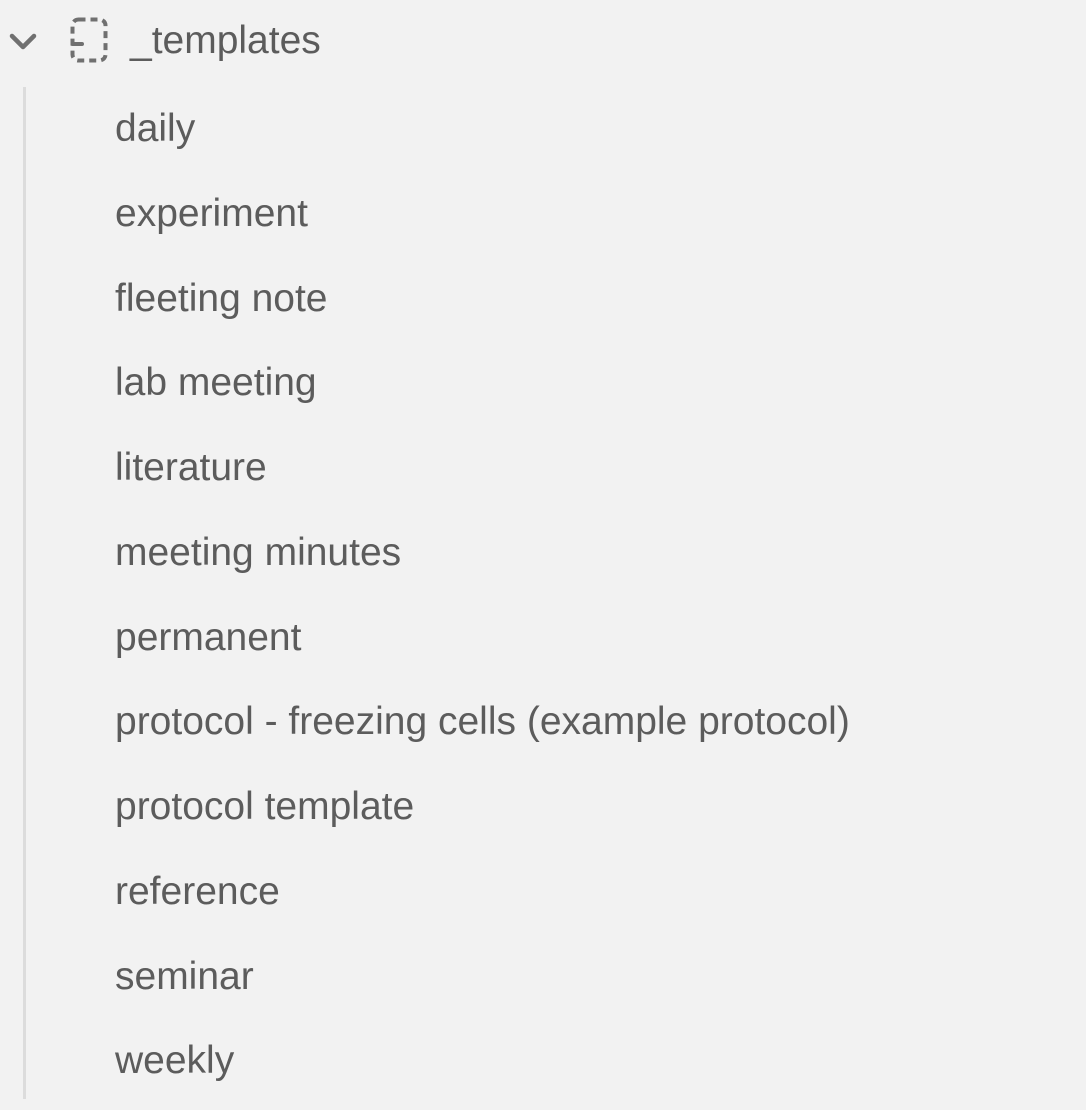 The image size is (1086, 1110). Describe the element at coordinates (23, 41) in the screenshot. I see `chevron-down-icon` at that location.